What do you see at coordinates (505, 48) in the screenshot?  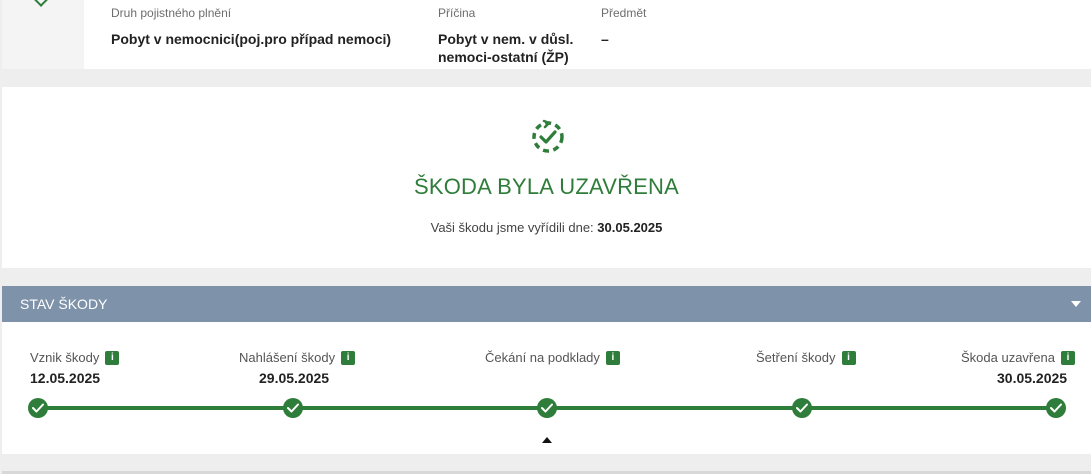 I see `claim-cause-value: Pobyt v nem. v důsl. nemoci-ostatní (ŽP)` at bounding box center [505, 48].